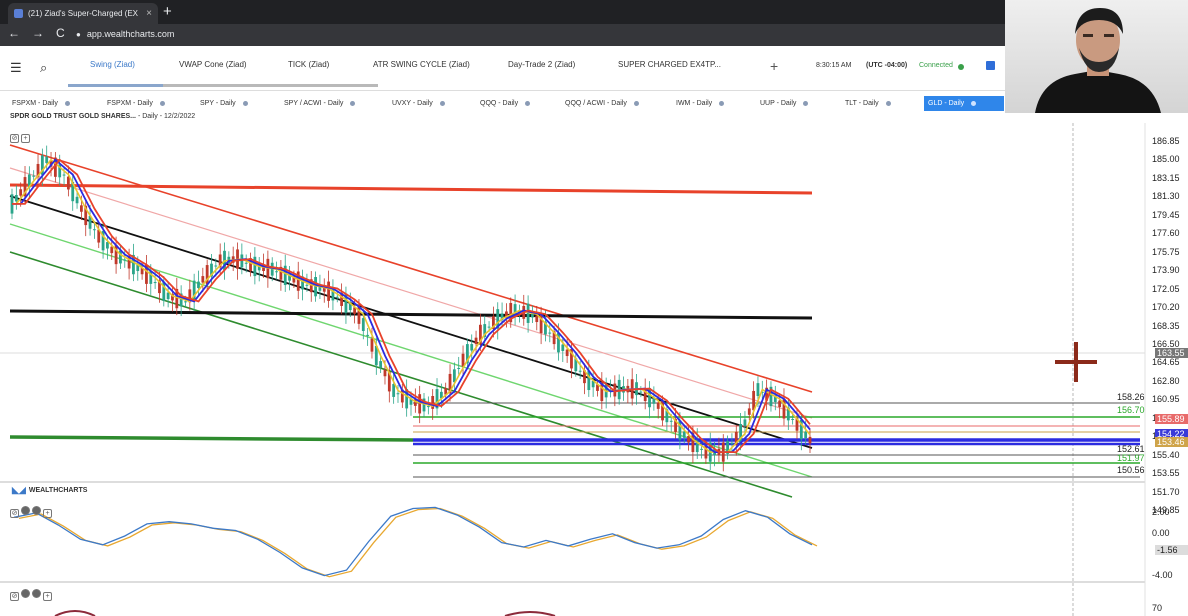 This screenshot has width=1188, height=616. Describe the element at coordinates (38, 33) in the screenshot. I see `forward-arrow-icon: →` at that location.